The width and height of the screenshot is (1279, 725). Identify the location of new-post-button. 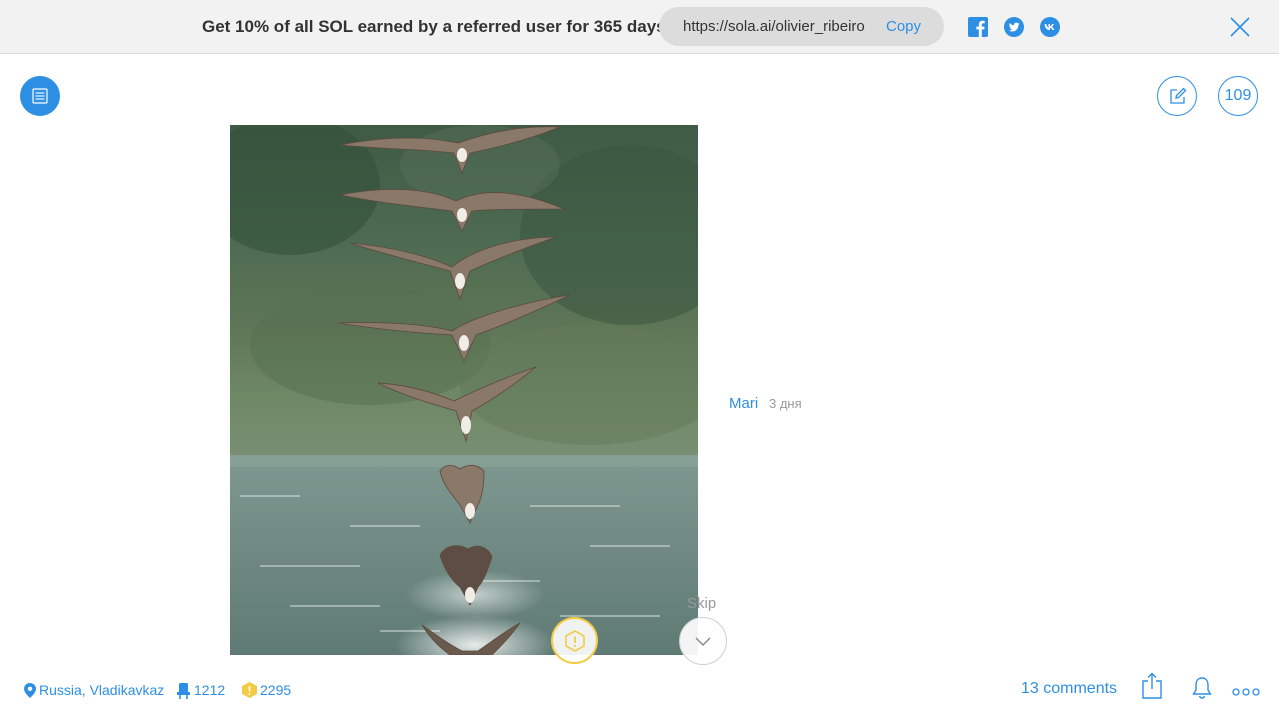
(1177, 96).